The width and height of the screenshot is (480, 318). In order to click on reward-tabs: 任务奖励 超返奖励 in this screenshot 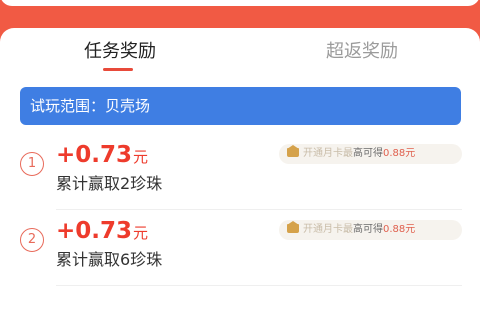, I will do `click(240, 58)`.